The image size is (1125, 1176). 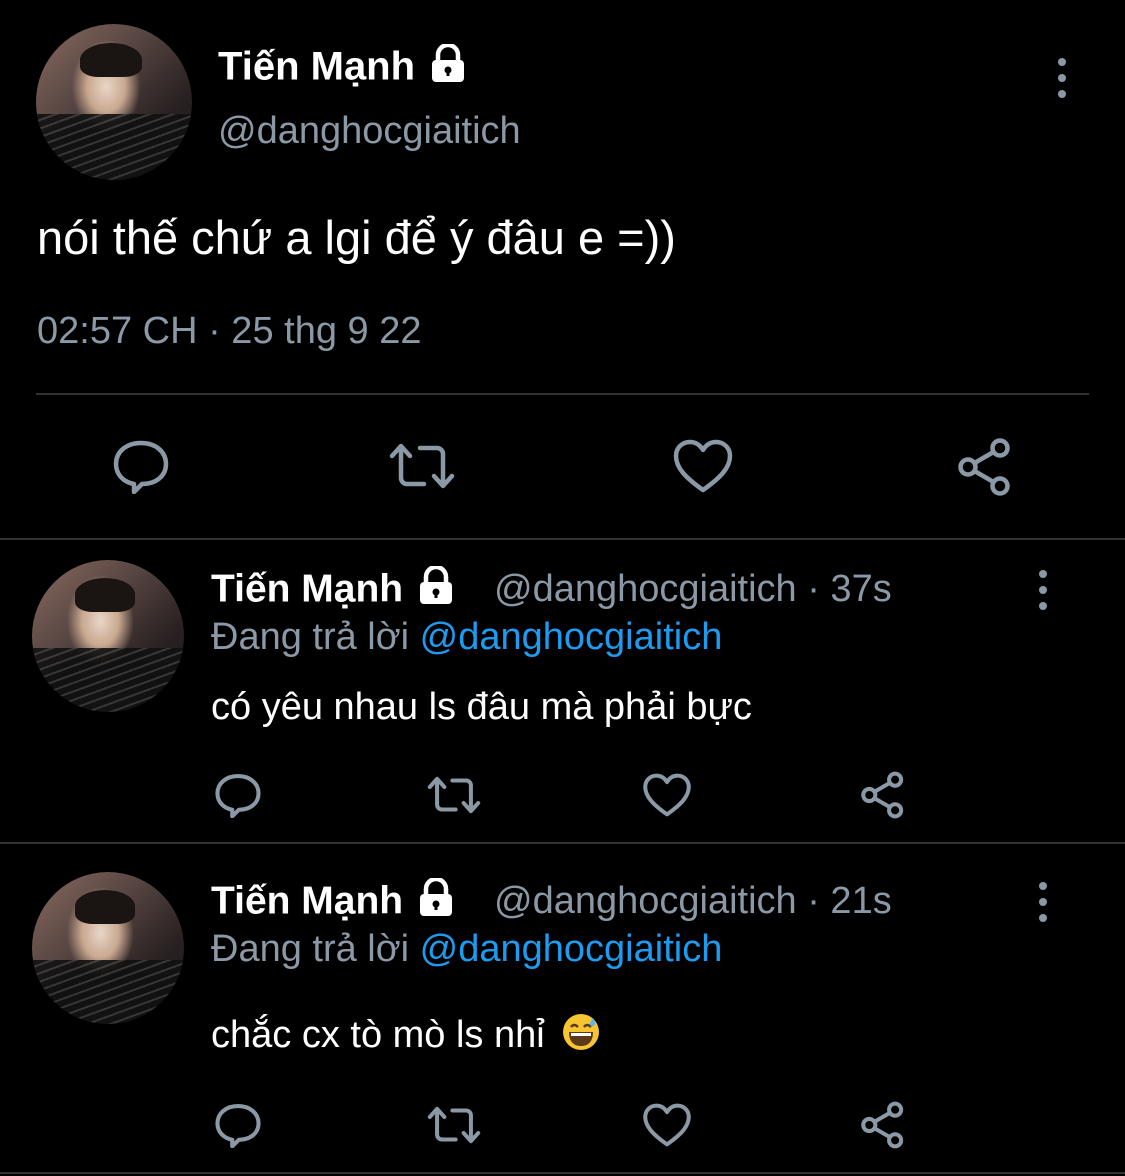 I want to click on tweet-text: có yêu nhau ls đâu mà phải bực, so click(x=481, y=707).